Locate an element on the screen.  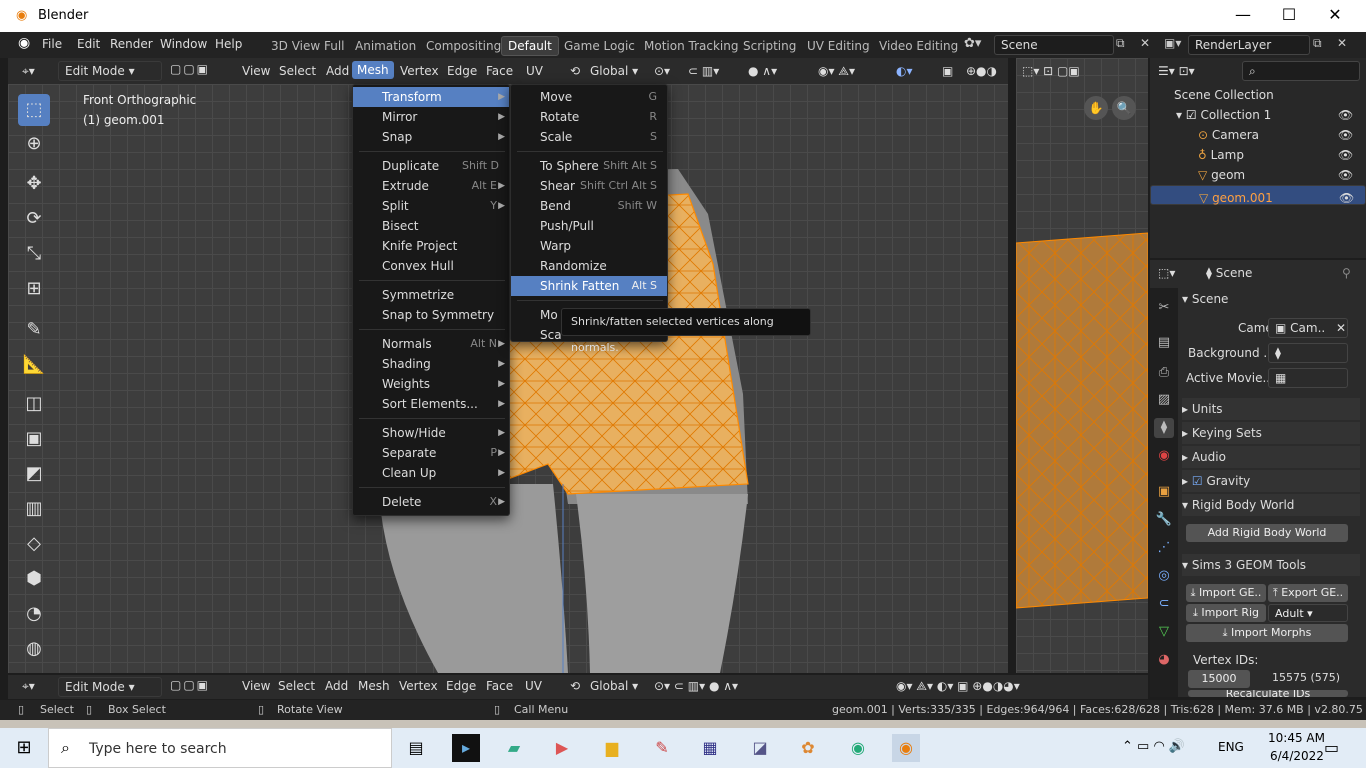
mesh-menu-item-mirror: Mirror ▶ is located at coordinates (431, 117).